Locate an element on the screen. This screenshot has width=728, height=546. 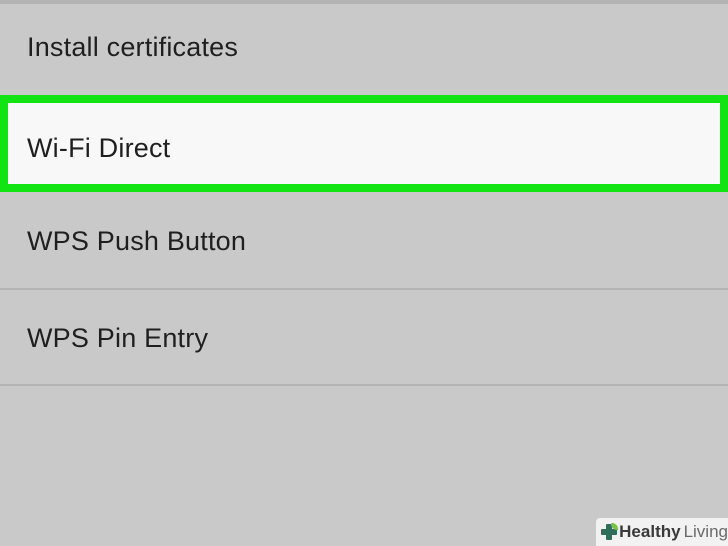
watermark-brand-light: Living is located at coordinates (705, 531).